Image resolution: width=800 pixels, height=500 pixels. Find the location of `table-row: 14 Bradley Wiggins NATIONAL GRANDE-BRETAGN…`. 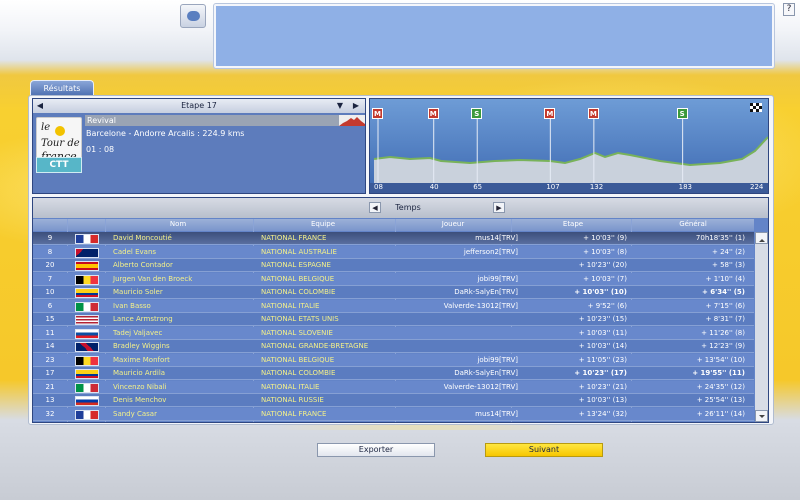

table-row: 14 Bradley Wiggins NATIONAL GRANDE-BRETAGN… is located at coordinates (393, 346).